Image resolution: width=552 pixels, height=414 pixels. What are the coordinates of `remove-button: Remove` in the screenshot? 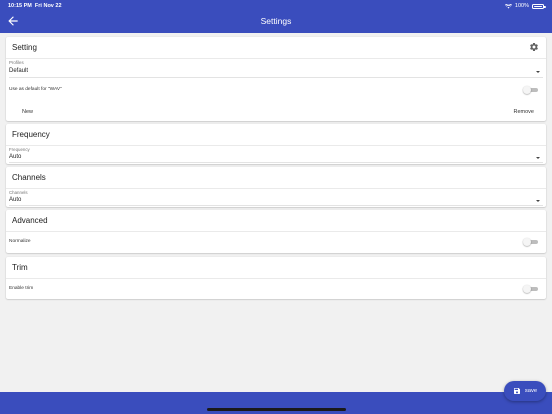 It's located at (524, 112).